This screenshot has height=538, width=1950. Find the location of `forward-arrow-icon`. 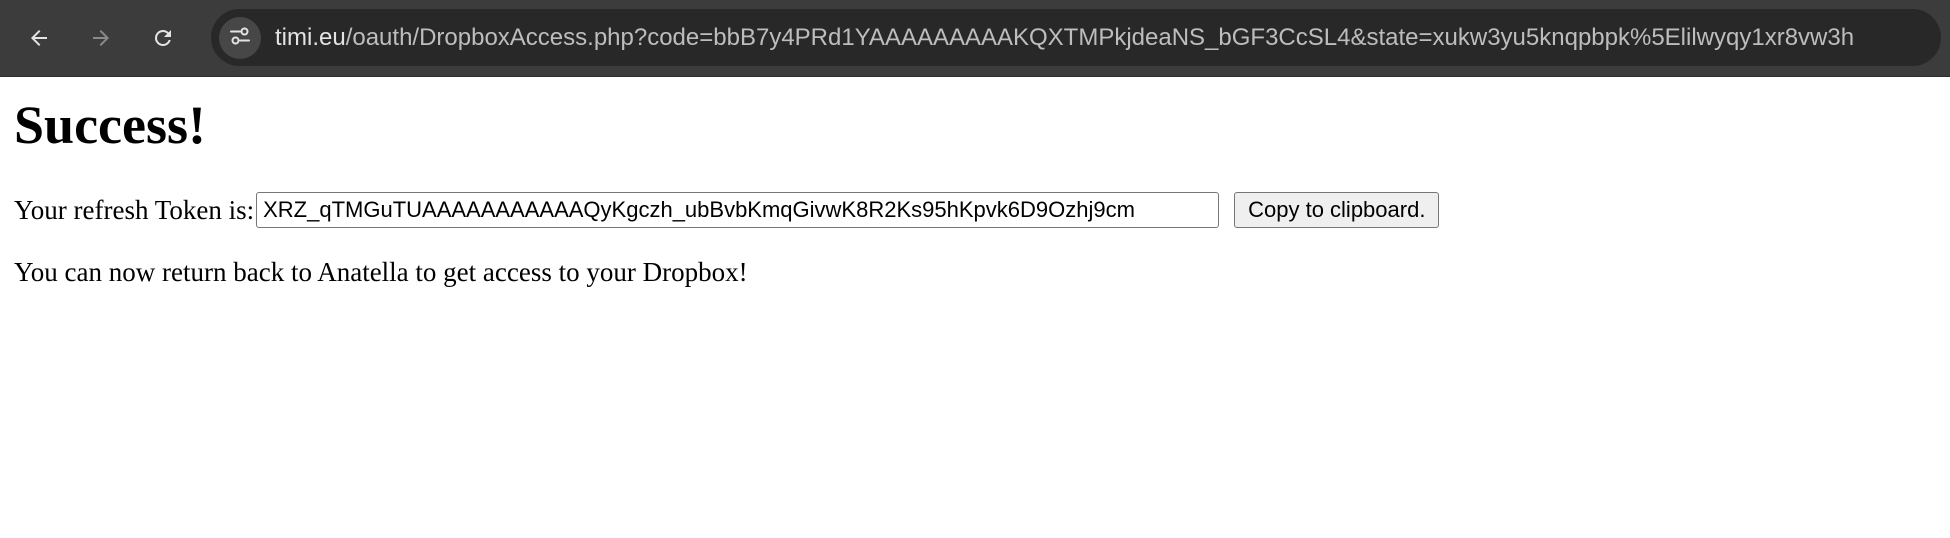

forward-arrow-icon is located at coordinates (101, 38).